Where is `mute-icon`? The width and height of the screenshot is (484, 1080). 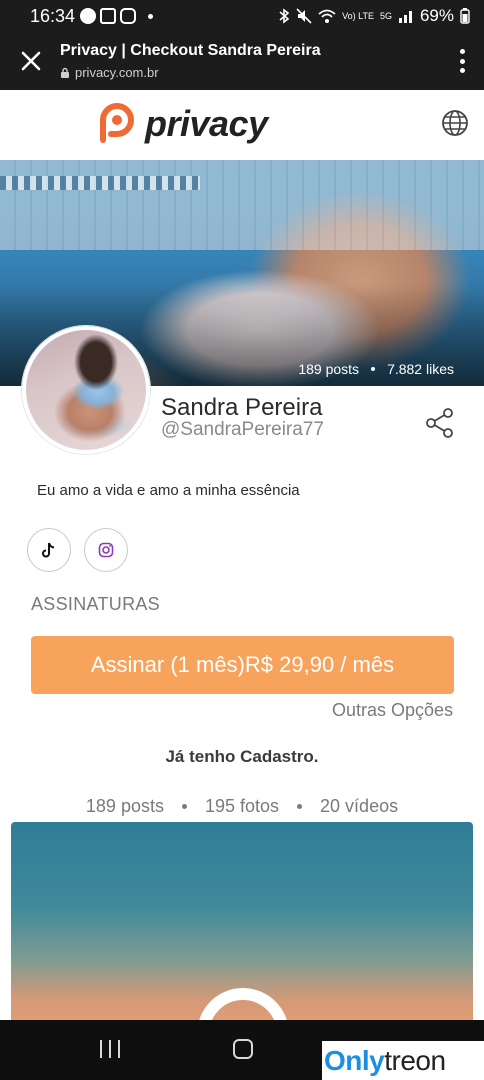
mute-icon is located at coordinates (304, 16).